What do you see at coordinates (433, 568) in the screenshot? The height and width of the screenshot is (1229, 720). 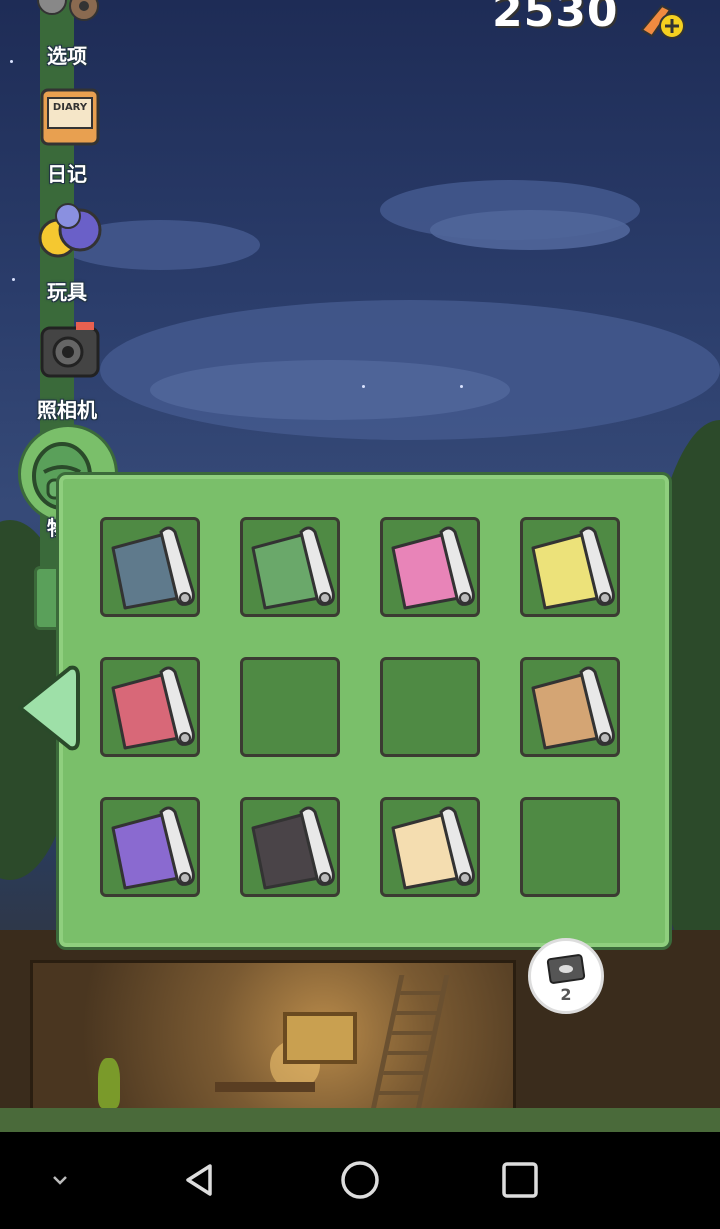 I see `cloth-pink-hearts-icon` at bounding box center [433, 568].